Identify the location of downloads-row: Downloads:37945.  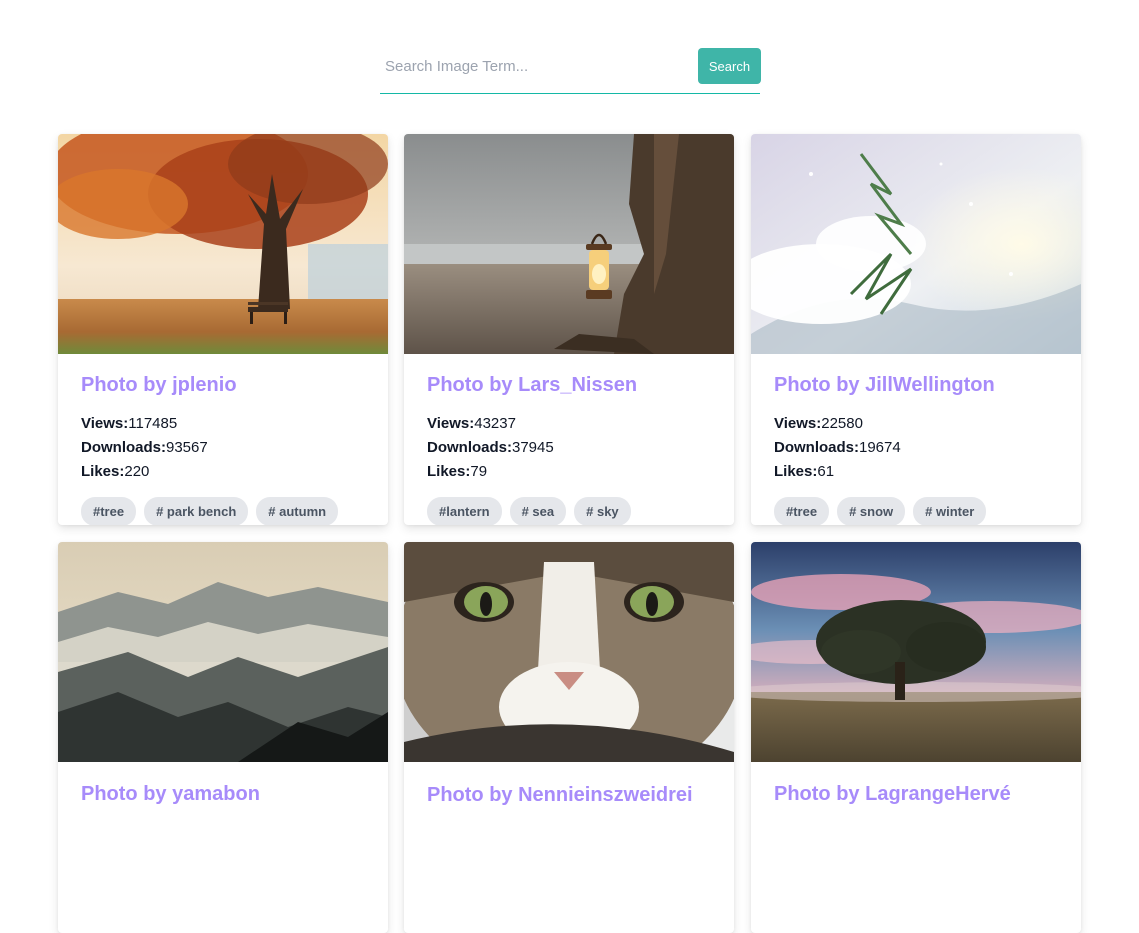
(490, 448).